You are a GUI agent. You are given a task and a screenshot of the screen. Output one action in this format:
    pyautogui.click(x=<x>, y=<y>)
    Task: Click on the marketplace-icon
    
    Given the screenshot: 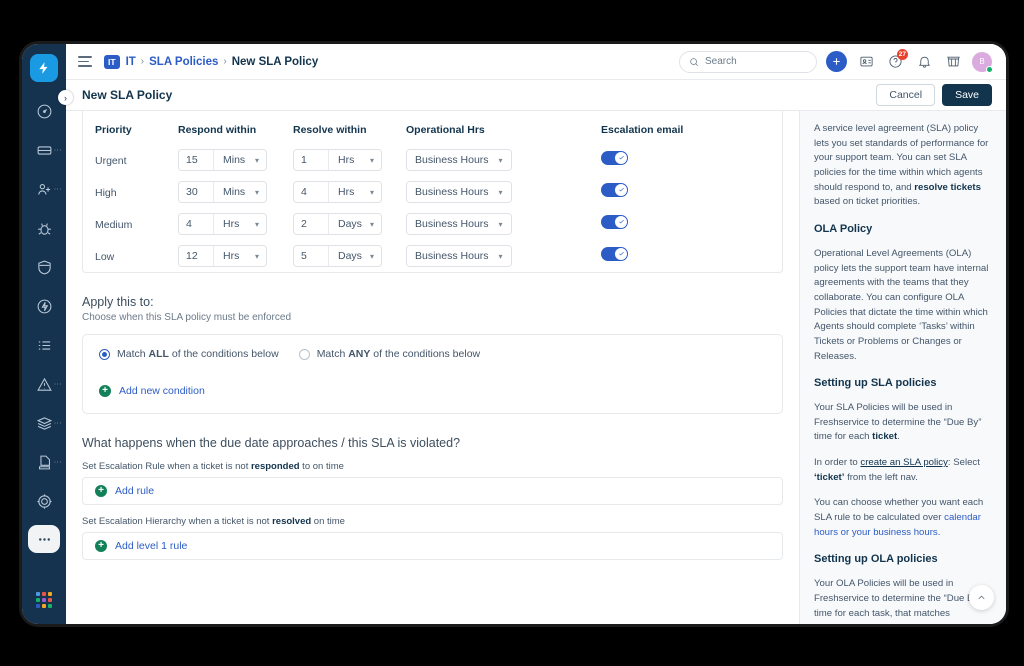 What is the action you would take?
    pyautogui.click(x=953, y=62)
    